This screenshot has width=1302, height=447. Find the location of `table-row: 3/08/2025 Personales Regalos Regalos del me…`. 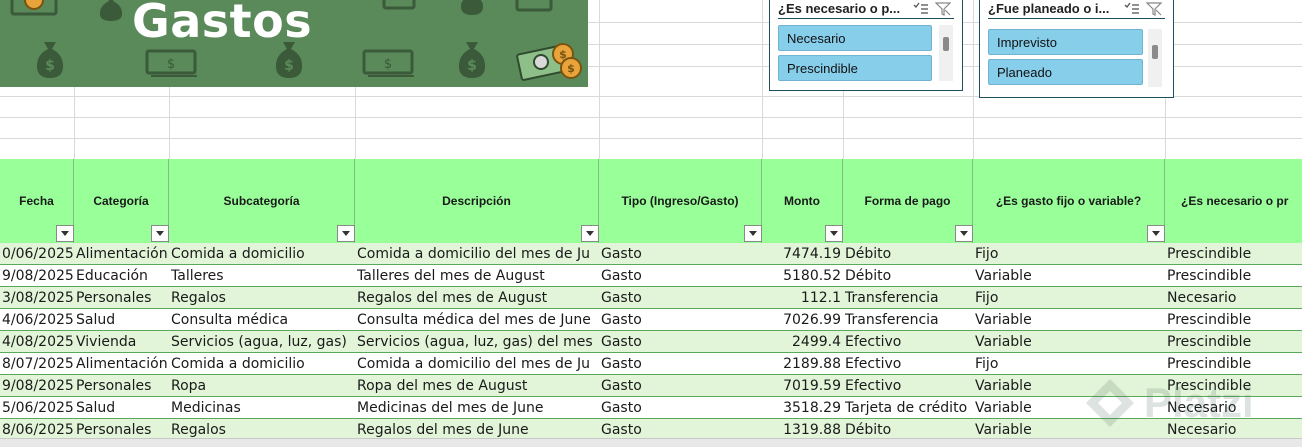

table-row: 3/08/2025 Personales Regalos Regalos del me… is located at coordinates (651, 298).